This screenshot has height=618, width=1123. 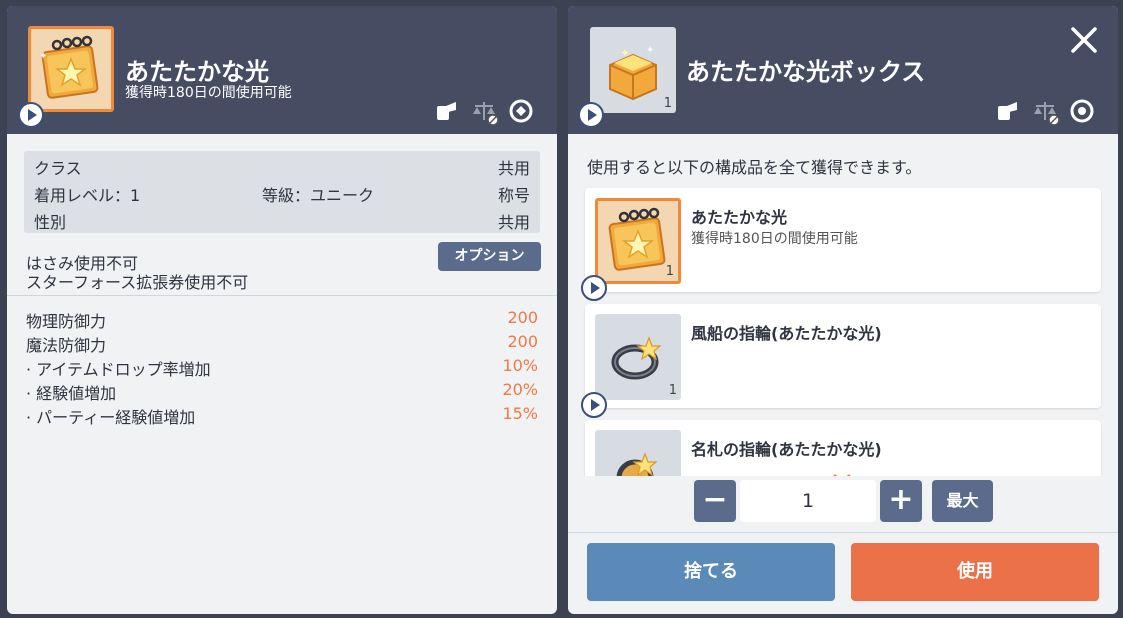 I want to click on stats-box: クラス 共用 着用レベル：1 等級：ユニーク 称号 性別 共用, so click(x=282, y=192).